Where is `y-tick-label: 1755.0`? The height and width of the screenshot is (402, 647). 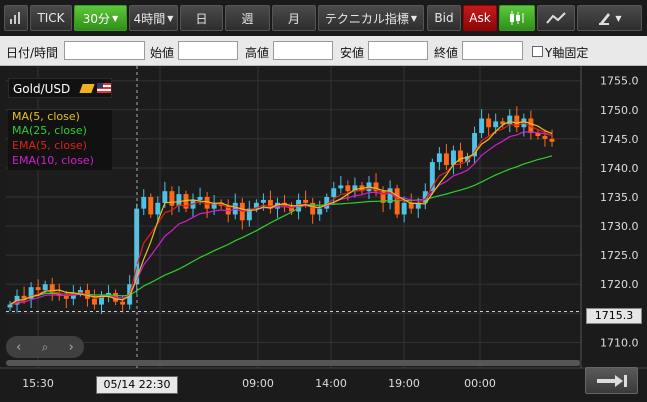
y-tick-label: 1755.0 is located at coordinates (619, 81).